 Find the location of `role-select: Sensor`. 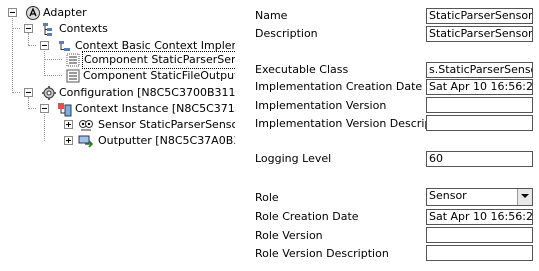

role-select: Sensor is located at coordinates (479, 197).